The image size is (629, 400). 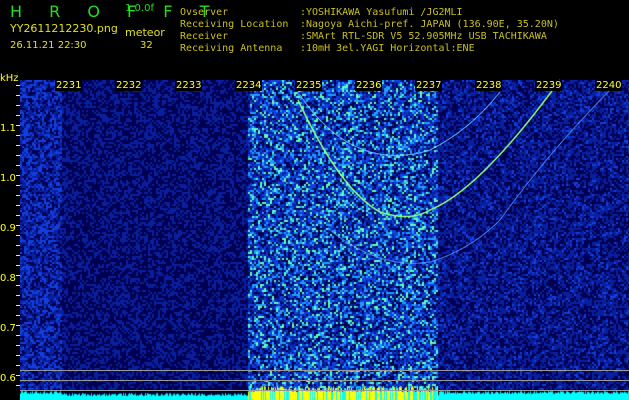 I want to click on x-tick-label: 2239, so click(x=549, y=85).